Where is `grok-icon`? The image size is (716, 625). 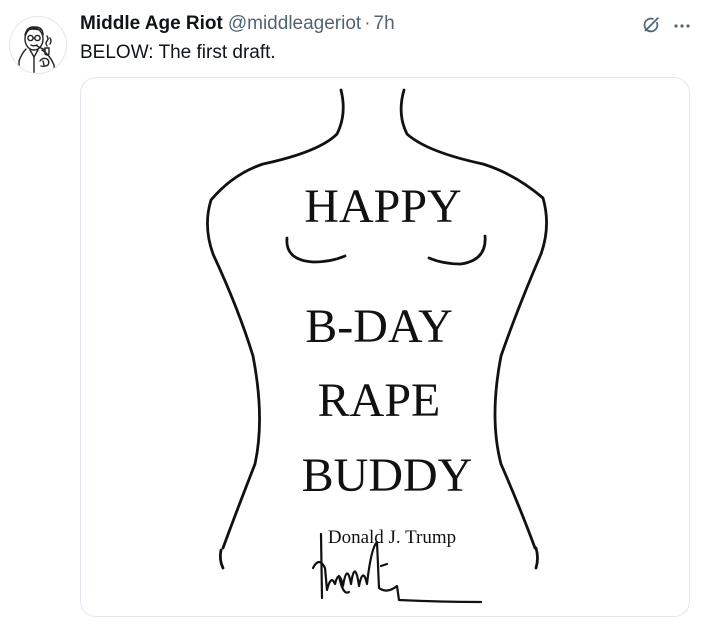
grok-icon is located at coordinates (651, 25).